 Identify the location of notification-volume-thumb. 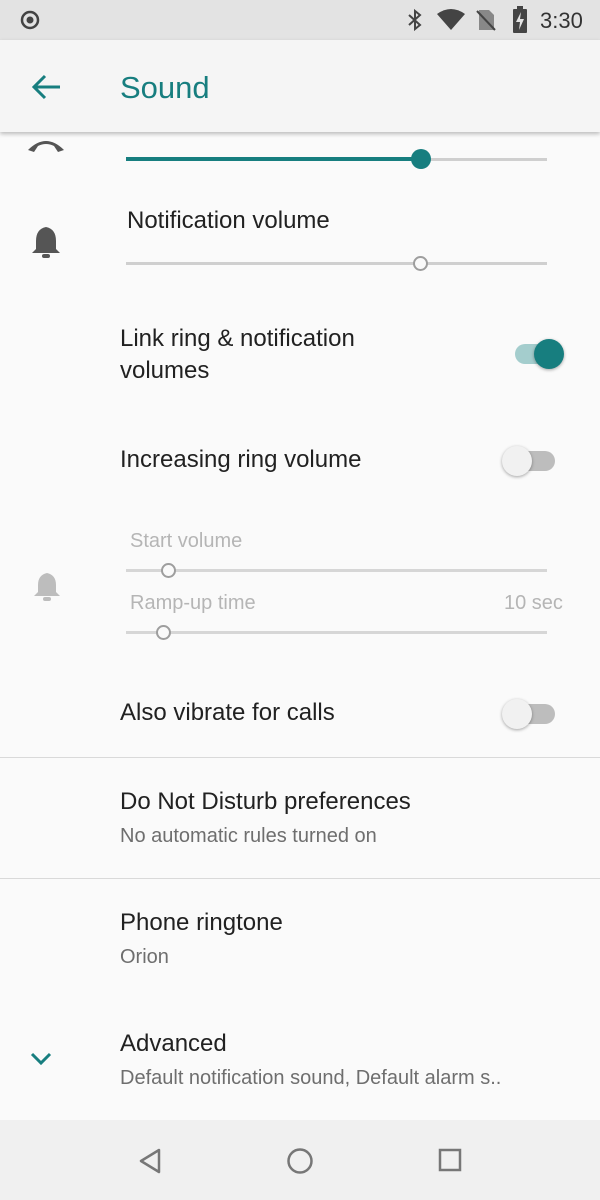
(421, 263).